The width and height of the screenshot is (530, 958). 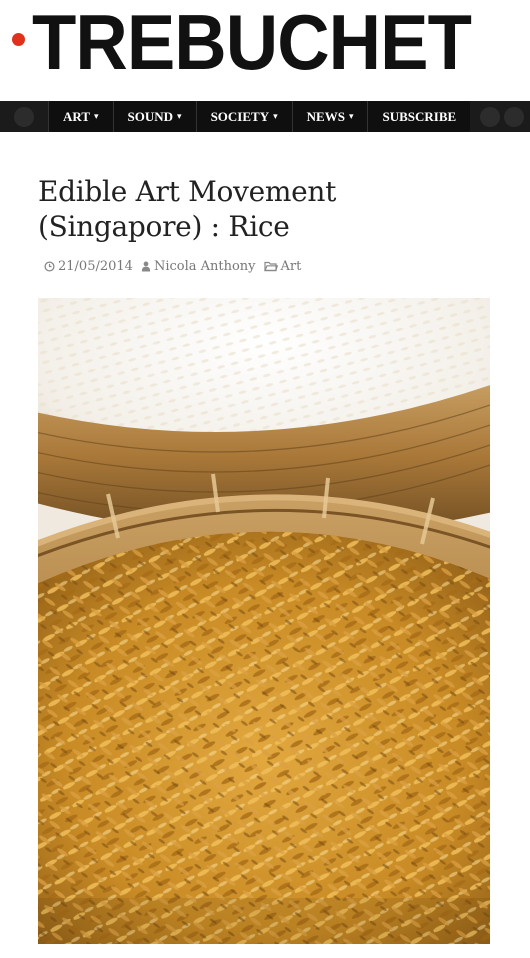 What do you see at coordinates (95, 266) in the screenshot?
I see `post-date-text: 21/05/2014` at bounding box center [95, 266].